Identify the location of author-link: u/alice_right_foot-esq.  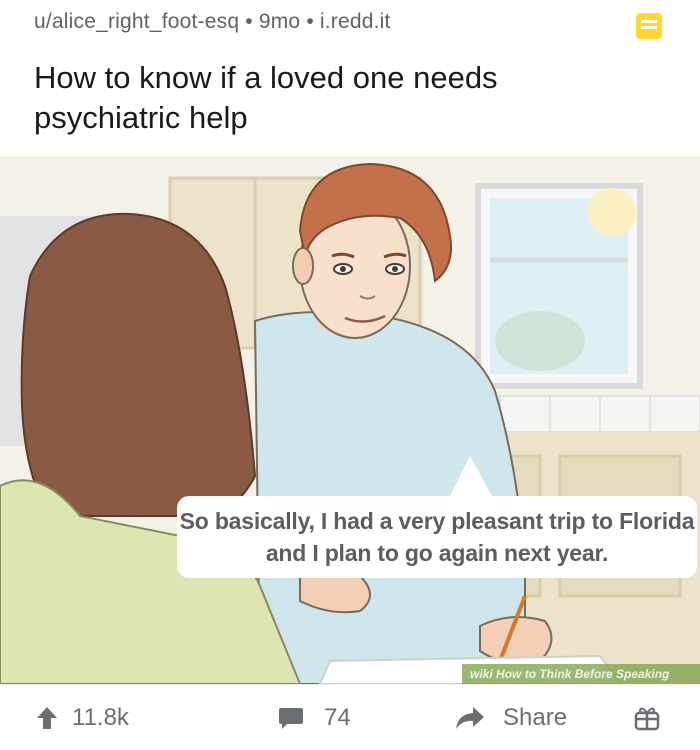
(136, 21).